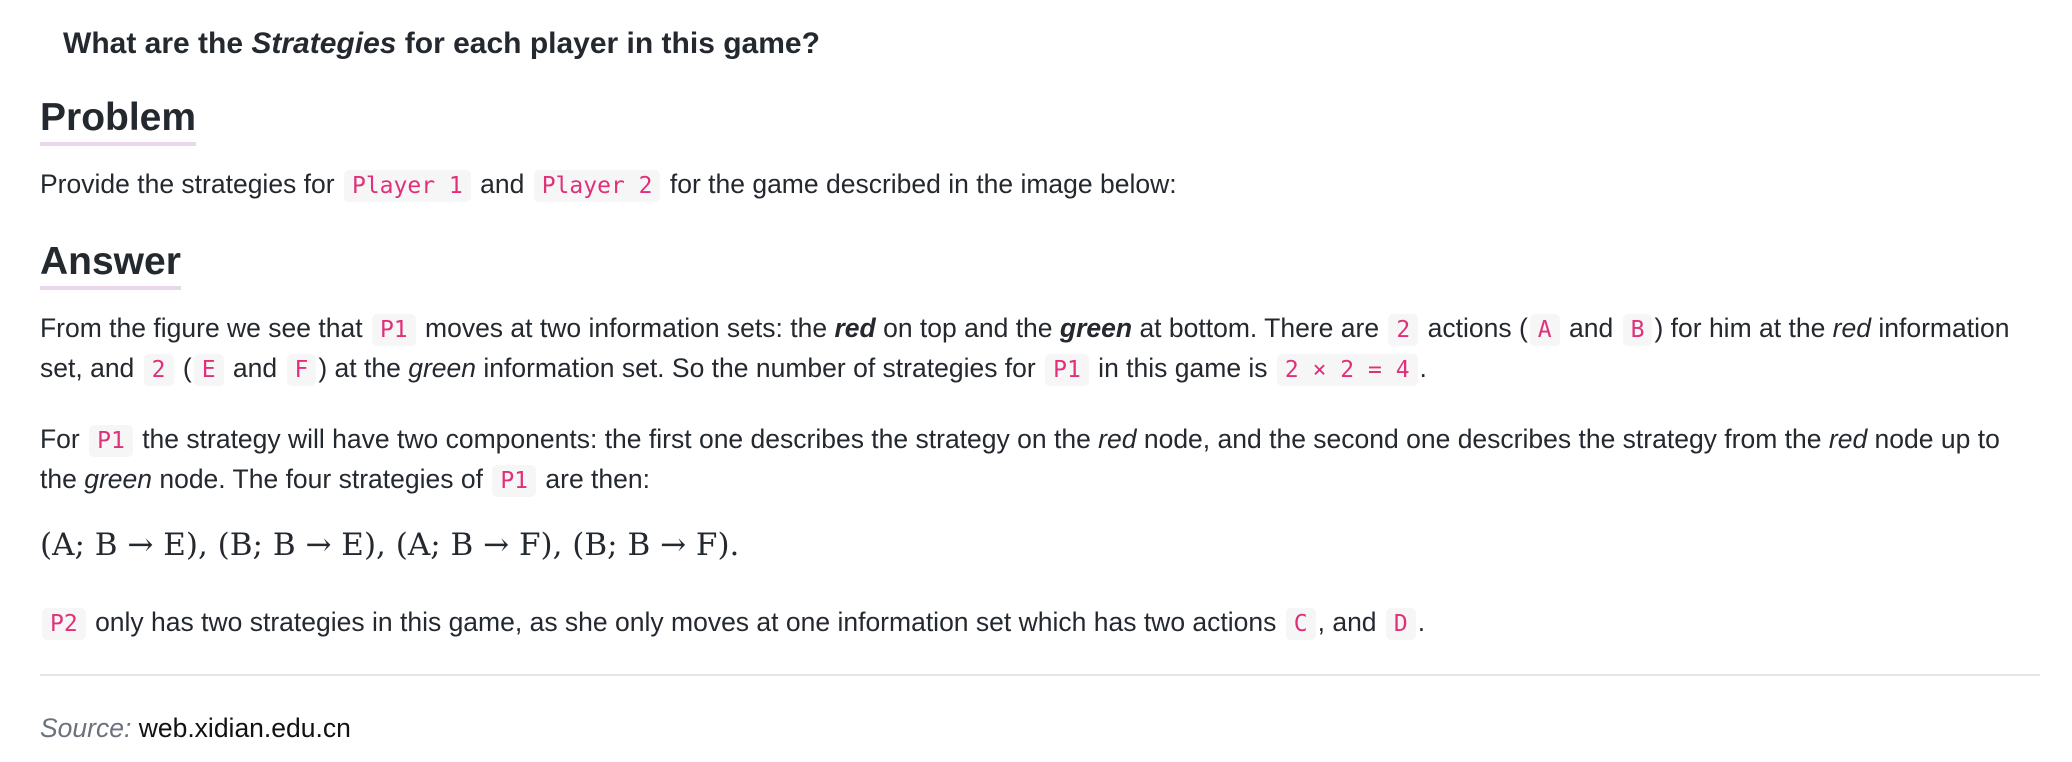  What do you see at coordinates (64, 624) in the screenshot?
I see `code-p2: P2` at bounding box center [64, 624].